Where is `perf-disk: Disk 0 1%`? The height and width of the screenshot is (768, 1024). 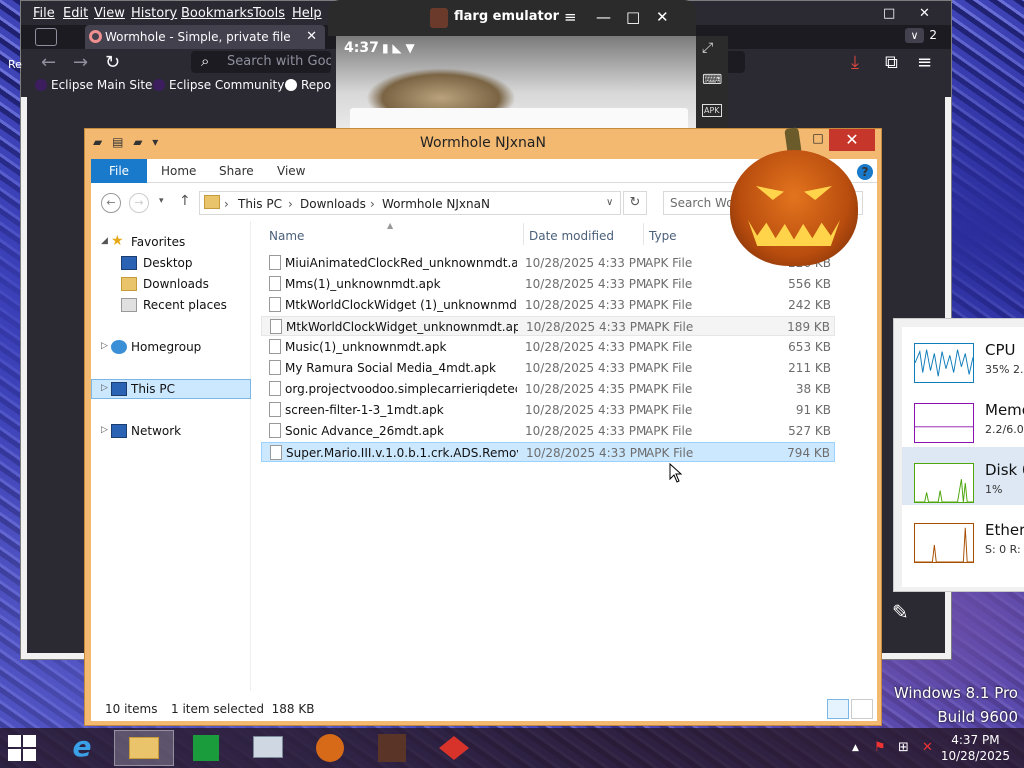 perf-disk: Disk 0 1% is located at coordinates (963, 476).